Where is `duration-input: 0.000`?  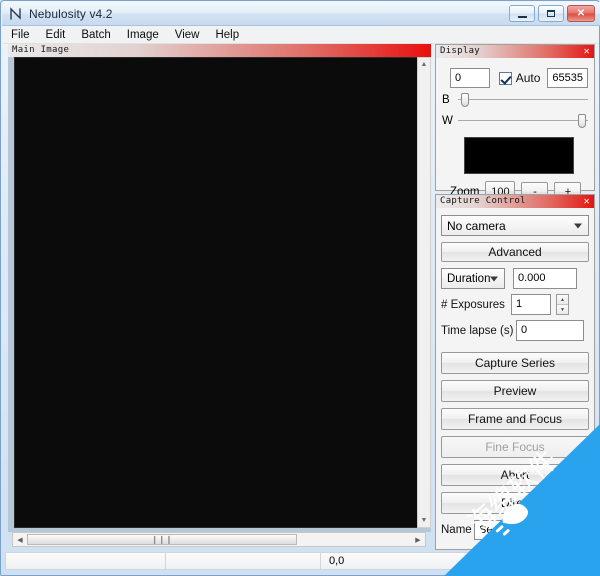
duration-input: 0.000 is located at coordinates (545, 278).